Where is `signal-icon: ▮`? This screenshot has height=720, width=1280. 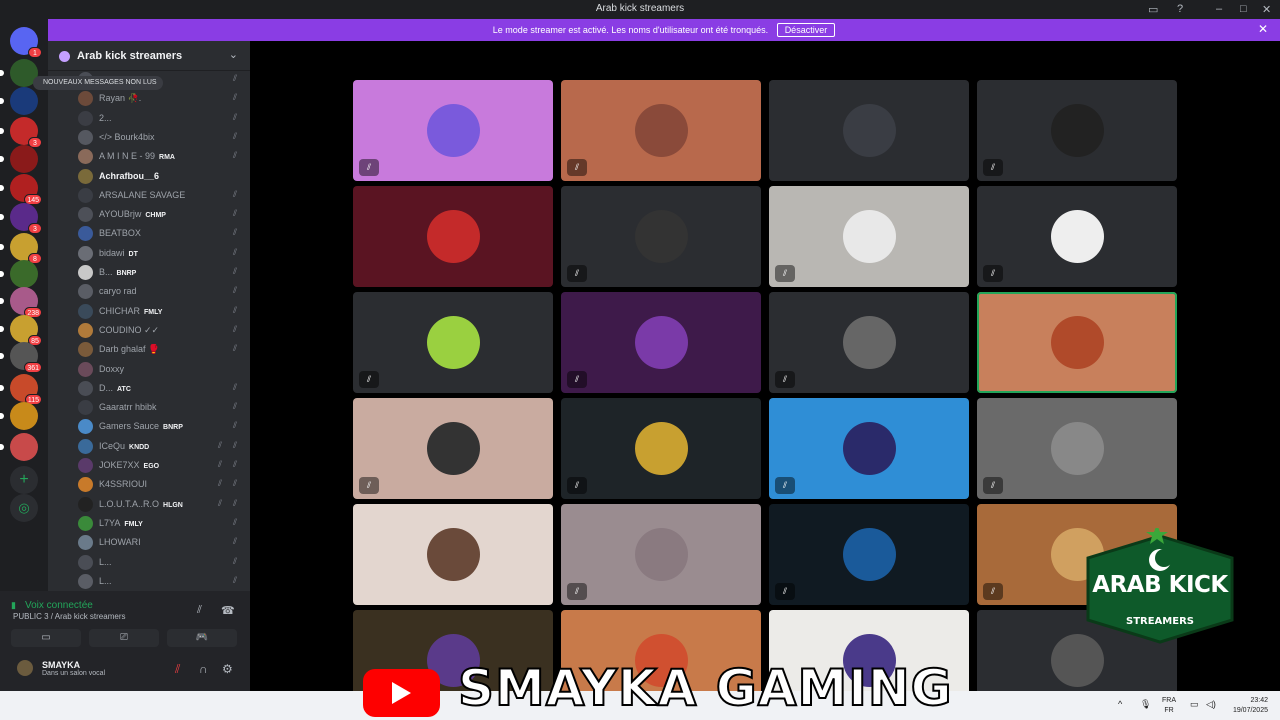 signal-icon: ▮ is located at coordinates (13, 605).